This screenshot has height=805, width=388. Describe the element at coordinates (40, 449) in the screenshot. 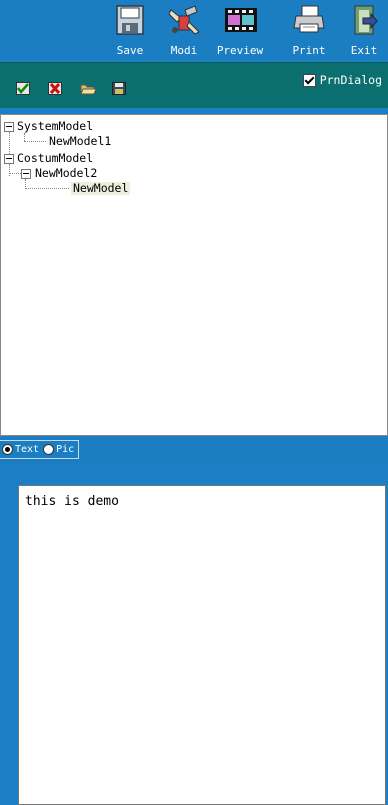

I see `mode-radio-group: Text Pic` at that location.